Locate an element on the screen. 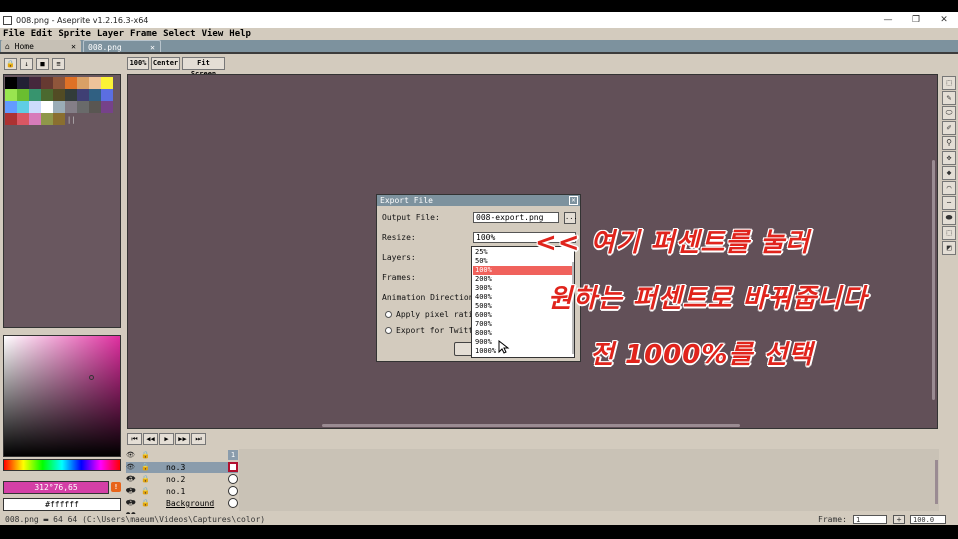 The width and height of the screenshot is (958, 539). line-tool-icon: ⌒ is located at coordinates (949, 188).